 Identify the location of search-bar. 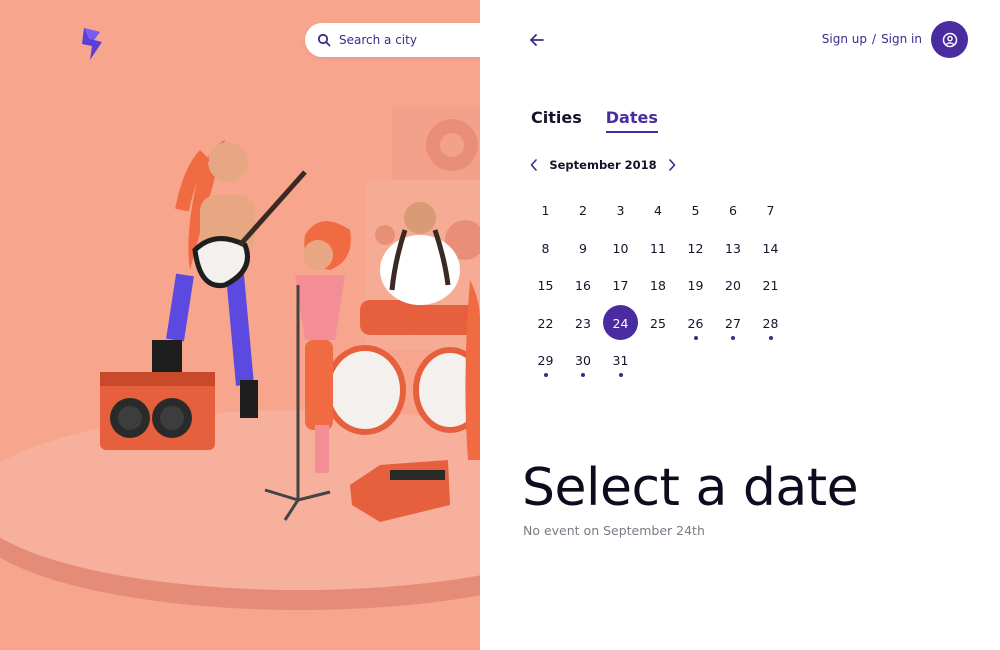
(392, 40).